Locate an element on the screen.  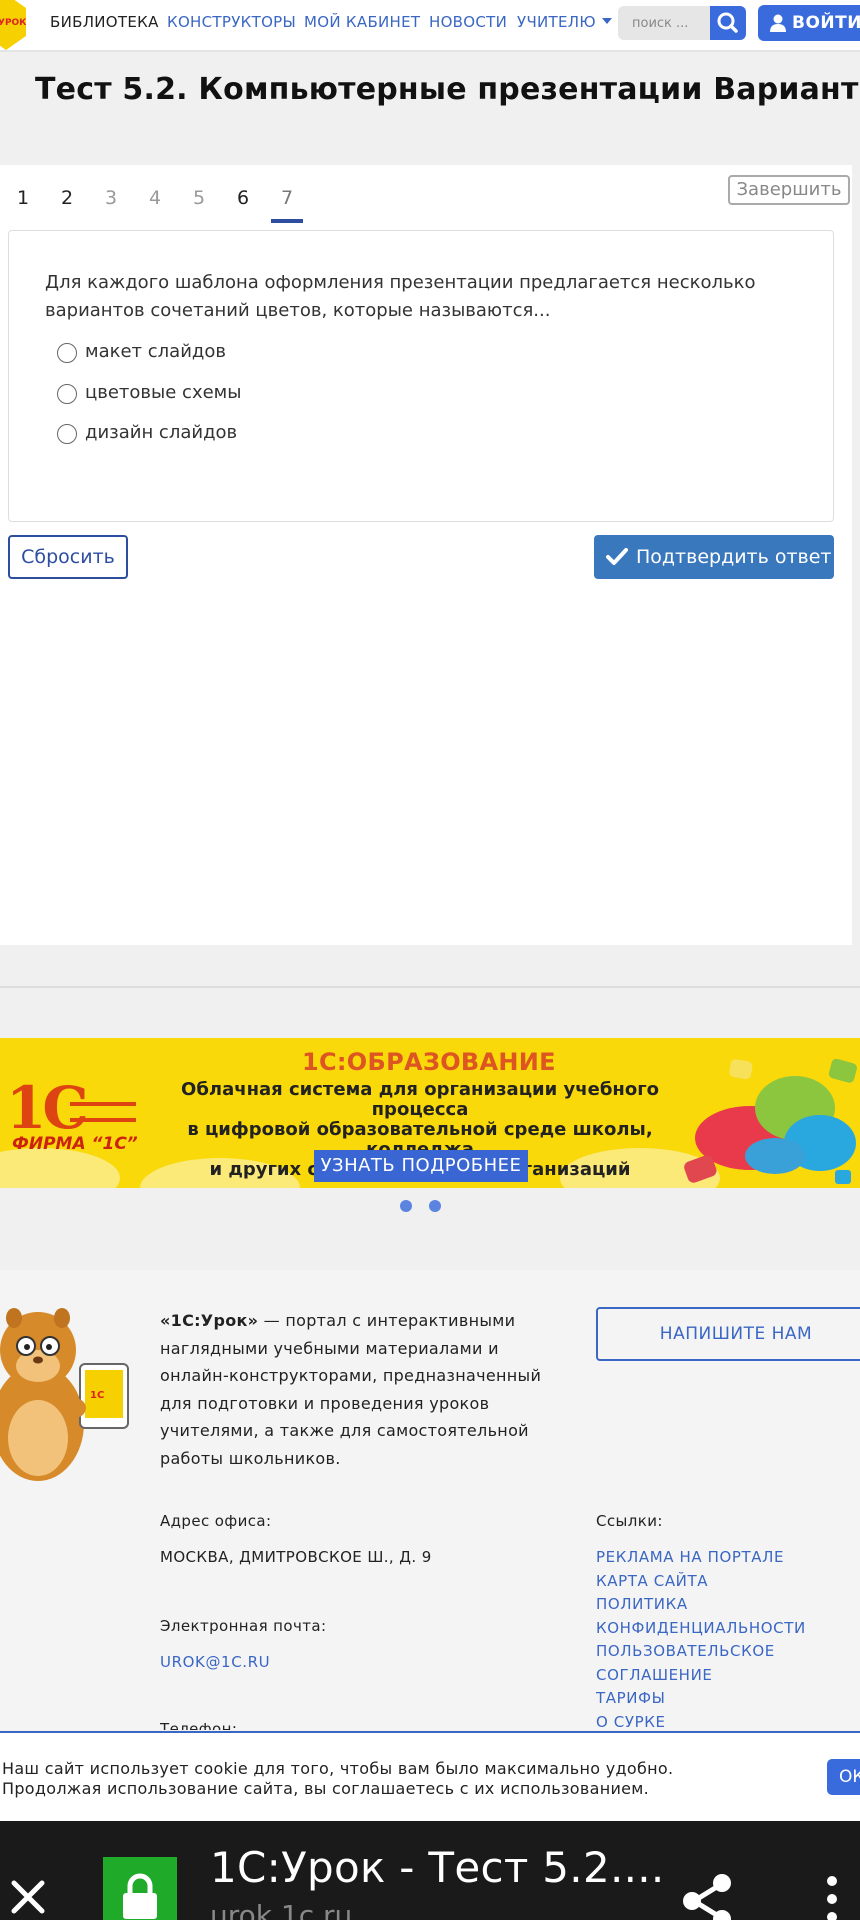
section-divider is located at coordinates (430, 987).